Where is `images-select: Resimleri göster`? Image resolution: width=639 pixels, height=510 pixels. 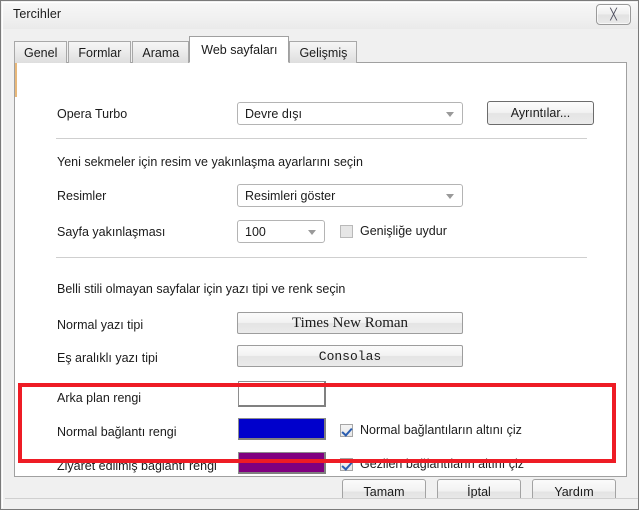 images-select: Resimleri göster is located at coordinates (350, 195).